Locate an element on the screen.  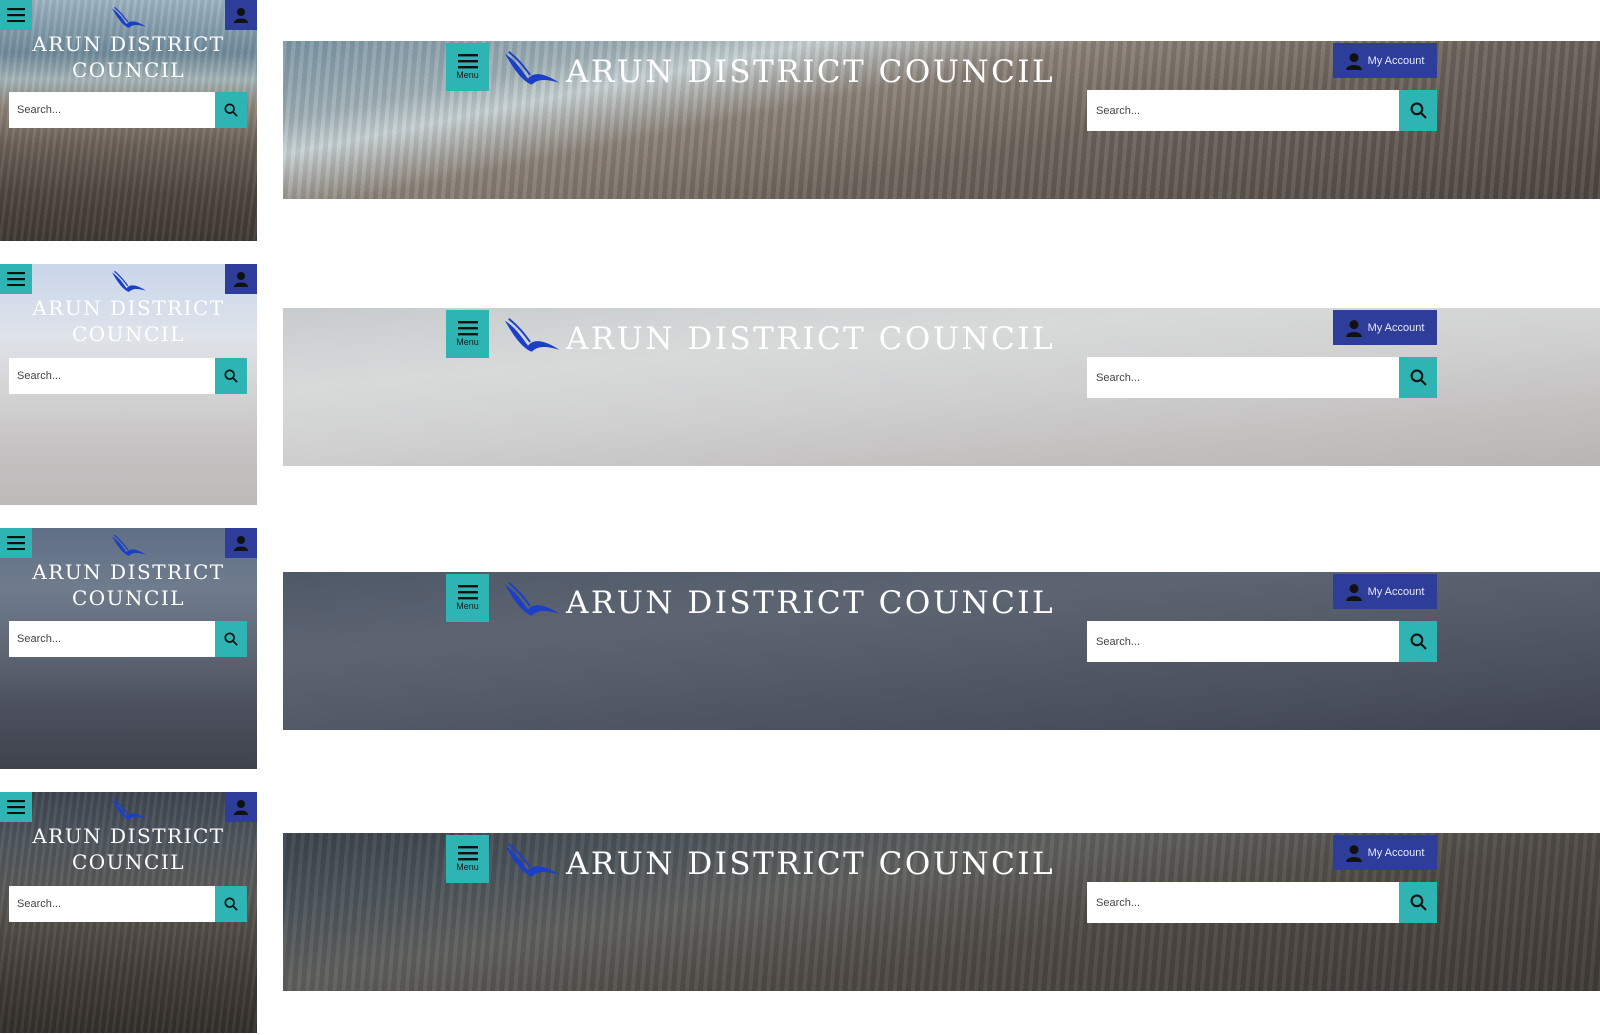
mobile-header-variant-2: ARUN DISTRICT COUNCIL is located at coordinates (128, 384).